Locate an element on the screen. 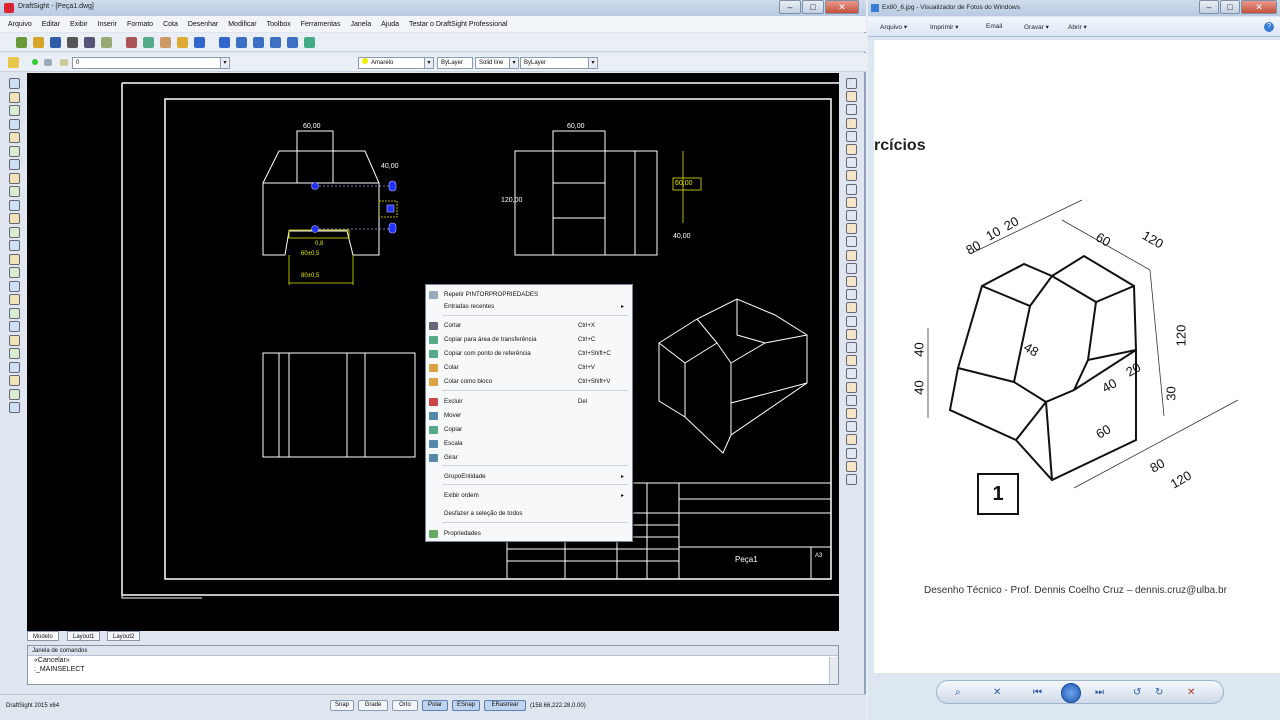 This screenshot has height=720, width=1280. measure-tool-icon is located at coordinates (851, 361).